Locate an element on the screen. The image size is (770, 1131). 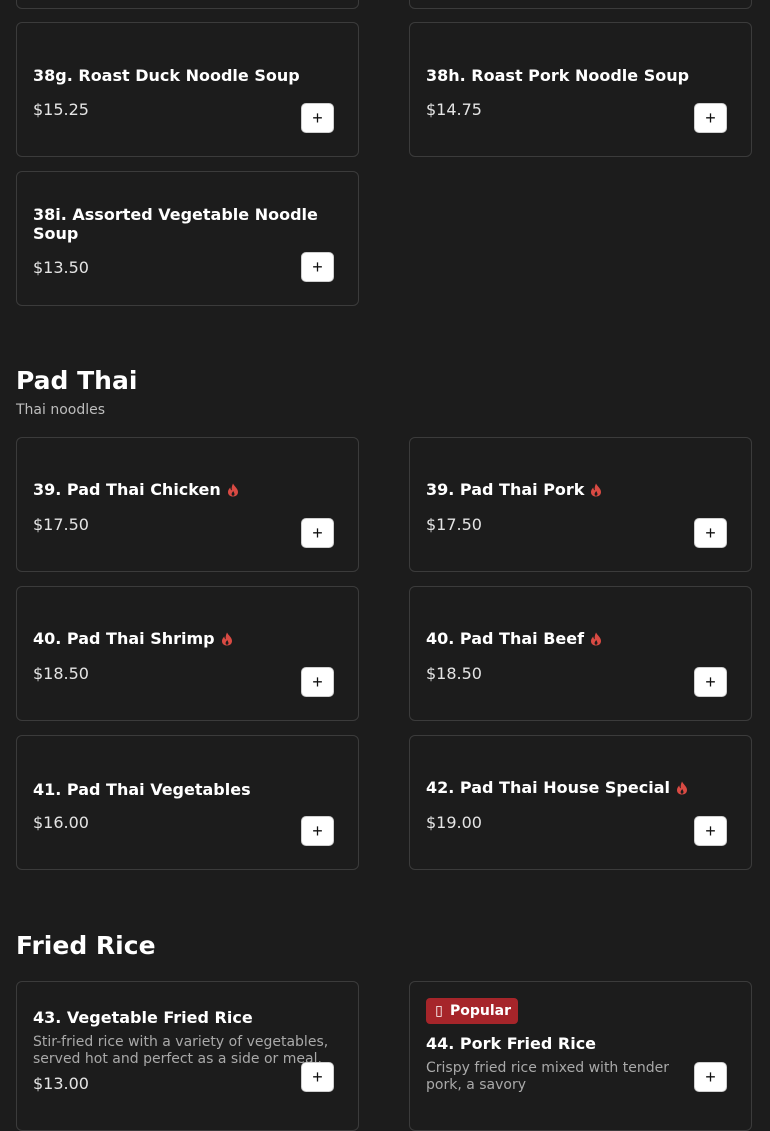
menu-item-card: 39. Pad Thai Chicken $17.50 + is located at coordinates (187, 504).